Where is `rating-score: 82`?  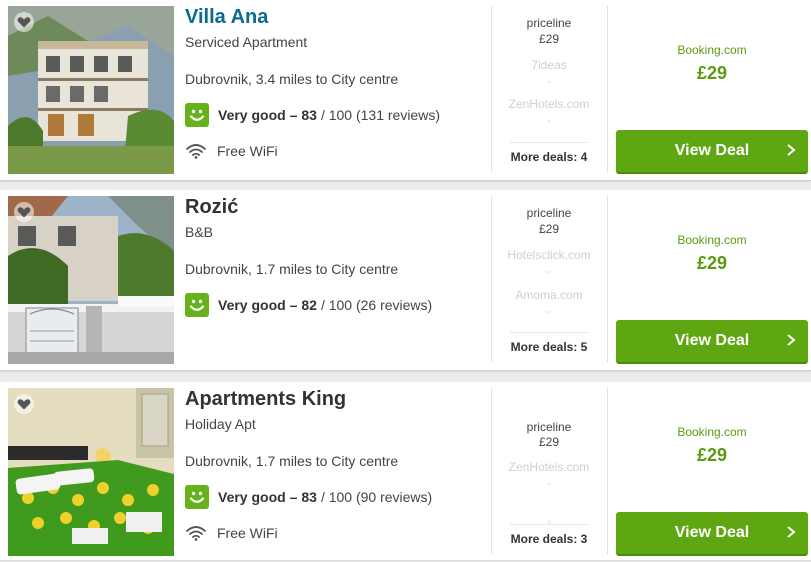
rating-score: 82 is located at coordinates (309, 305).